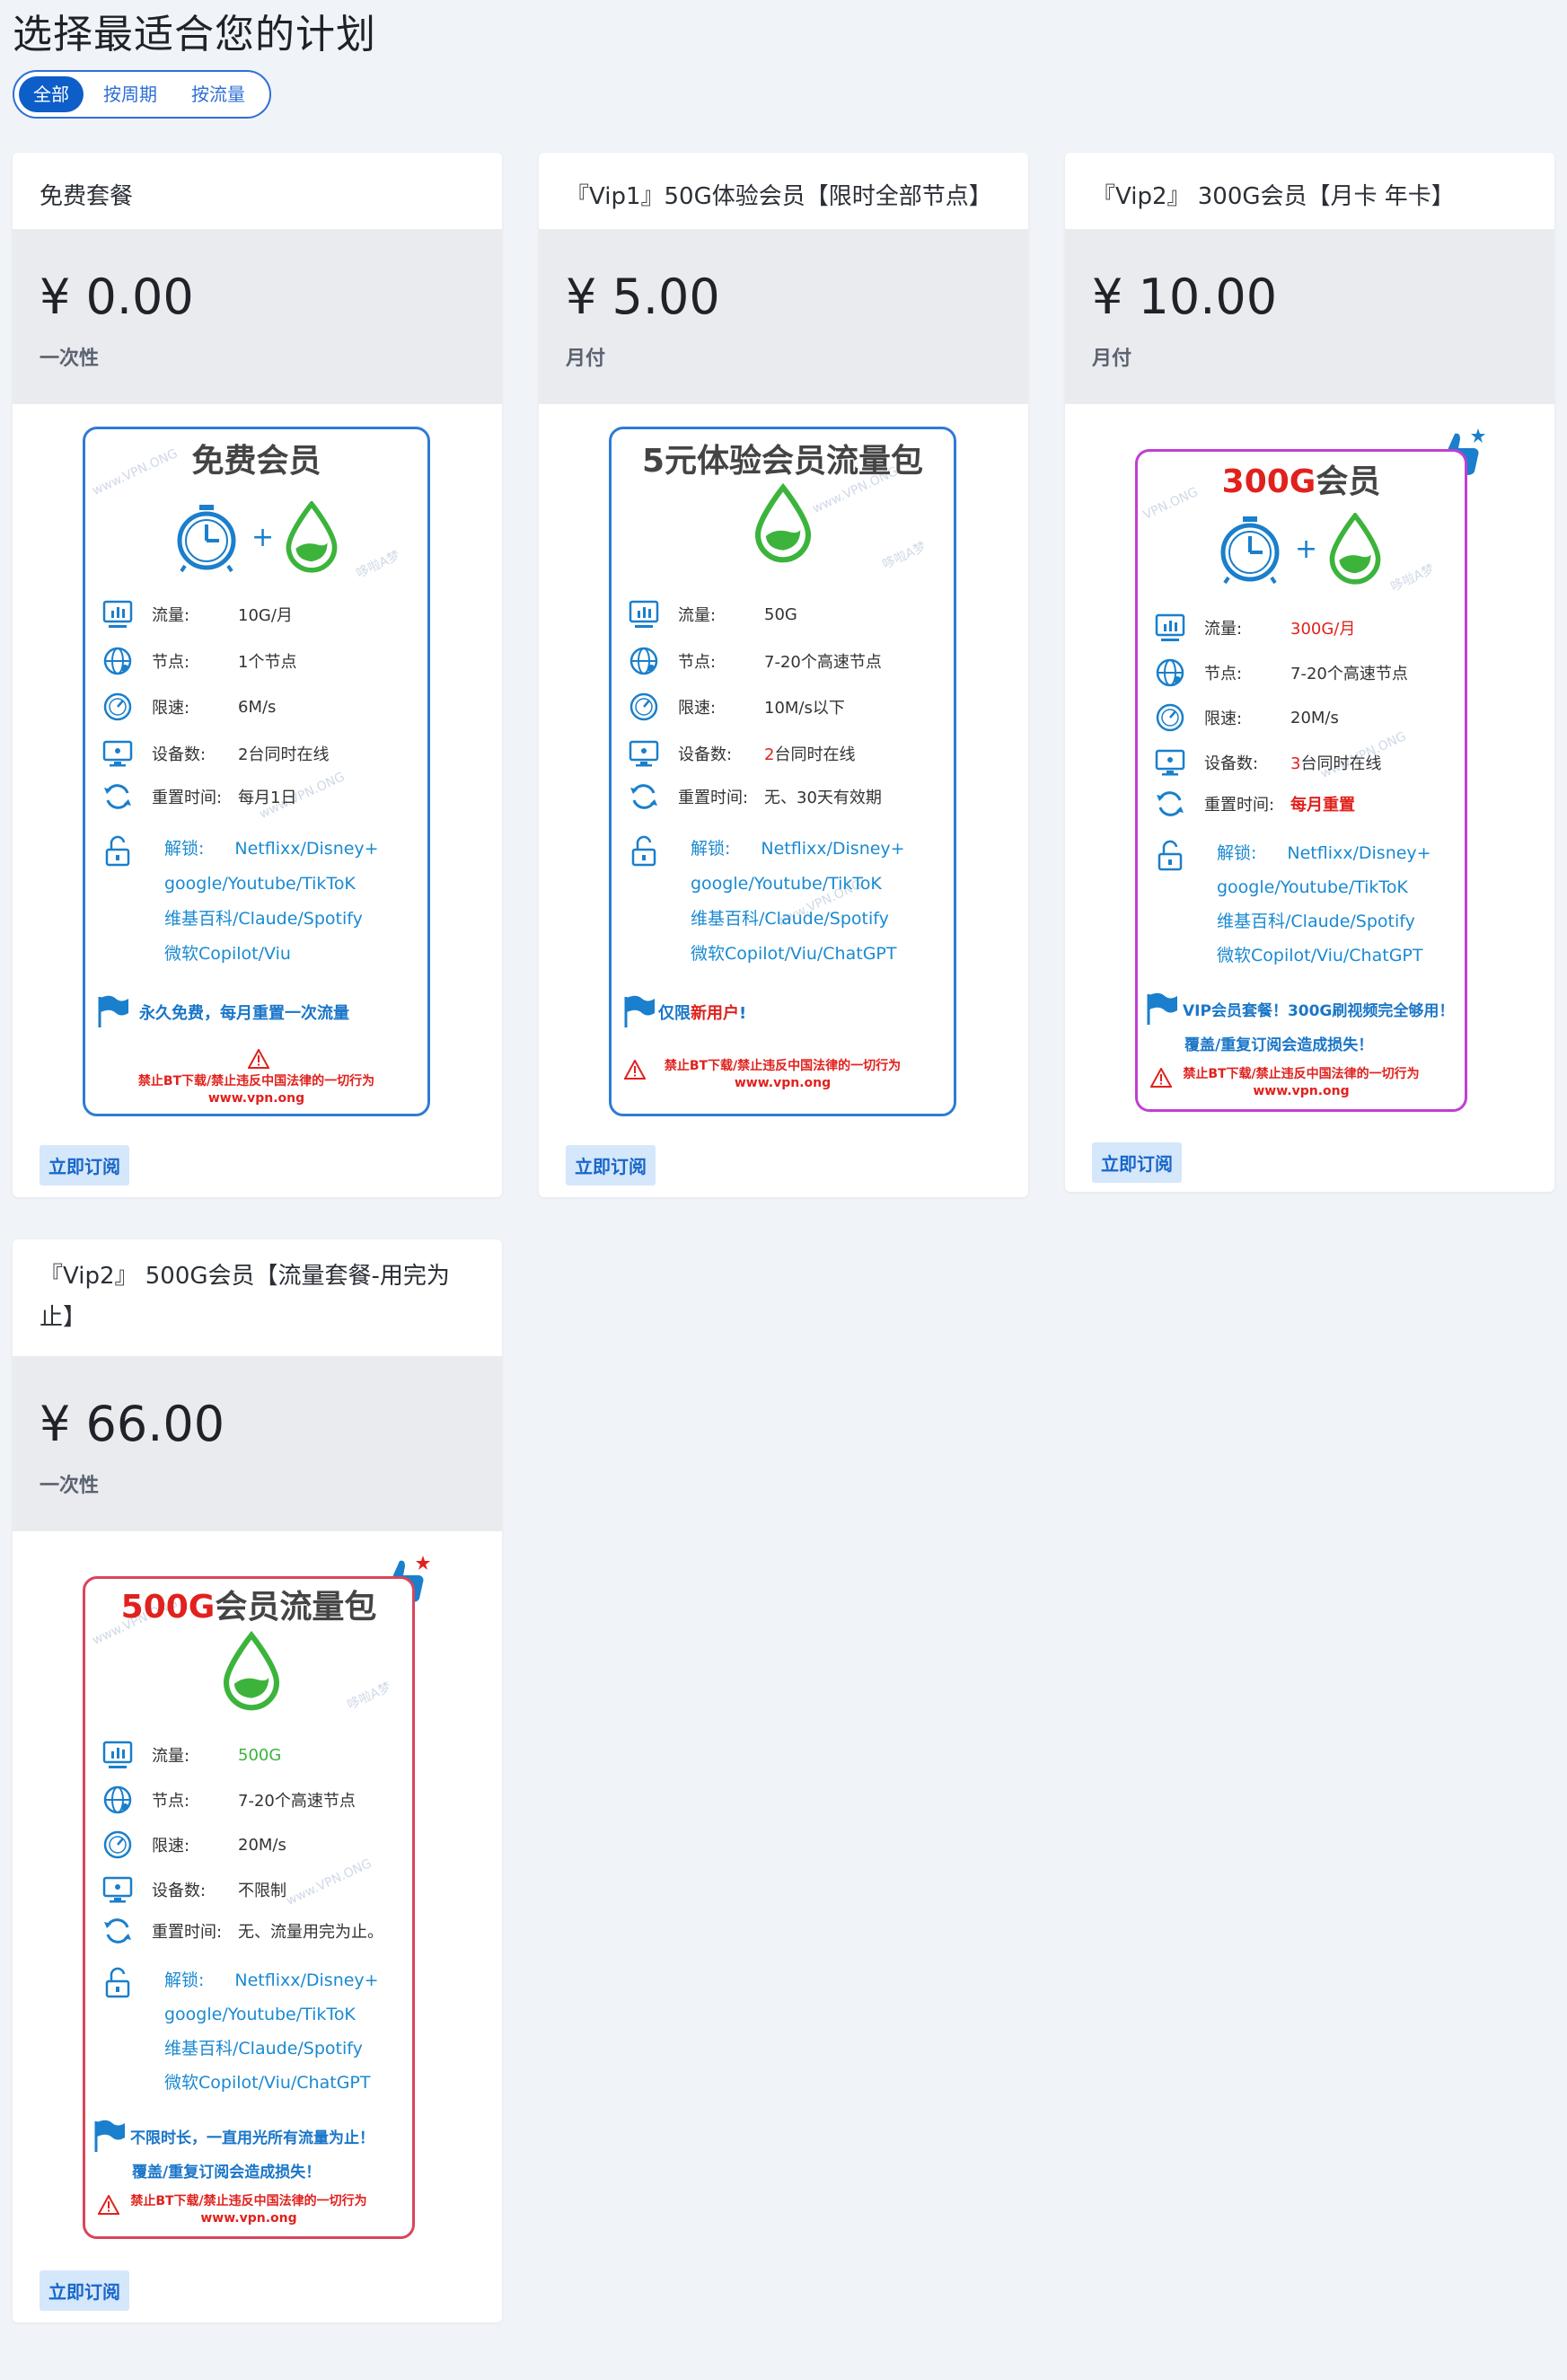 The width and height of the screenshot is (1567, 2380). What do you see at coordinates (117, 297) in the screenshot?
I see `plan-price: ¥ 0.00` at bounding box center [117, 297].